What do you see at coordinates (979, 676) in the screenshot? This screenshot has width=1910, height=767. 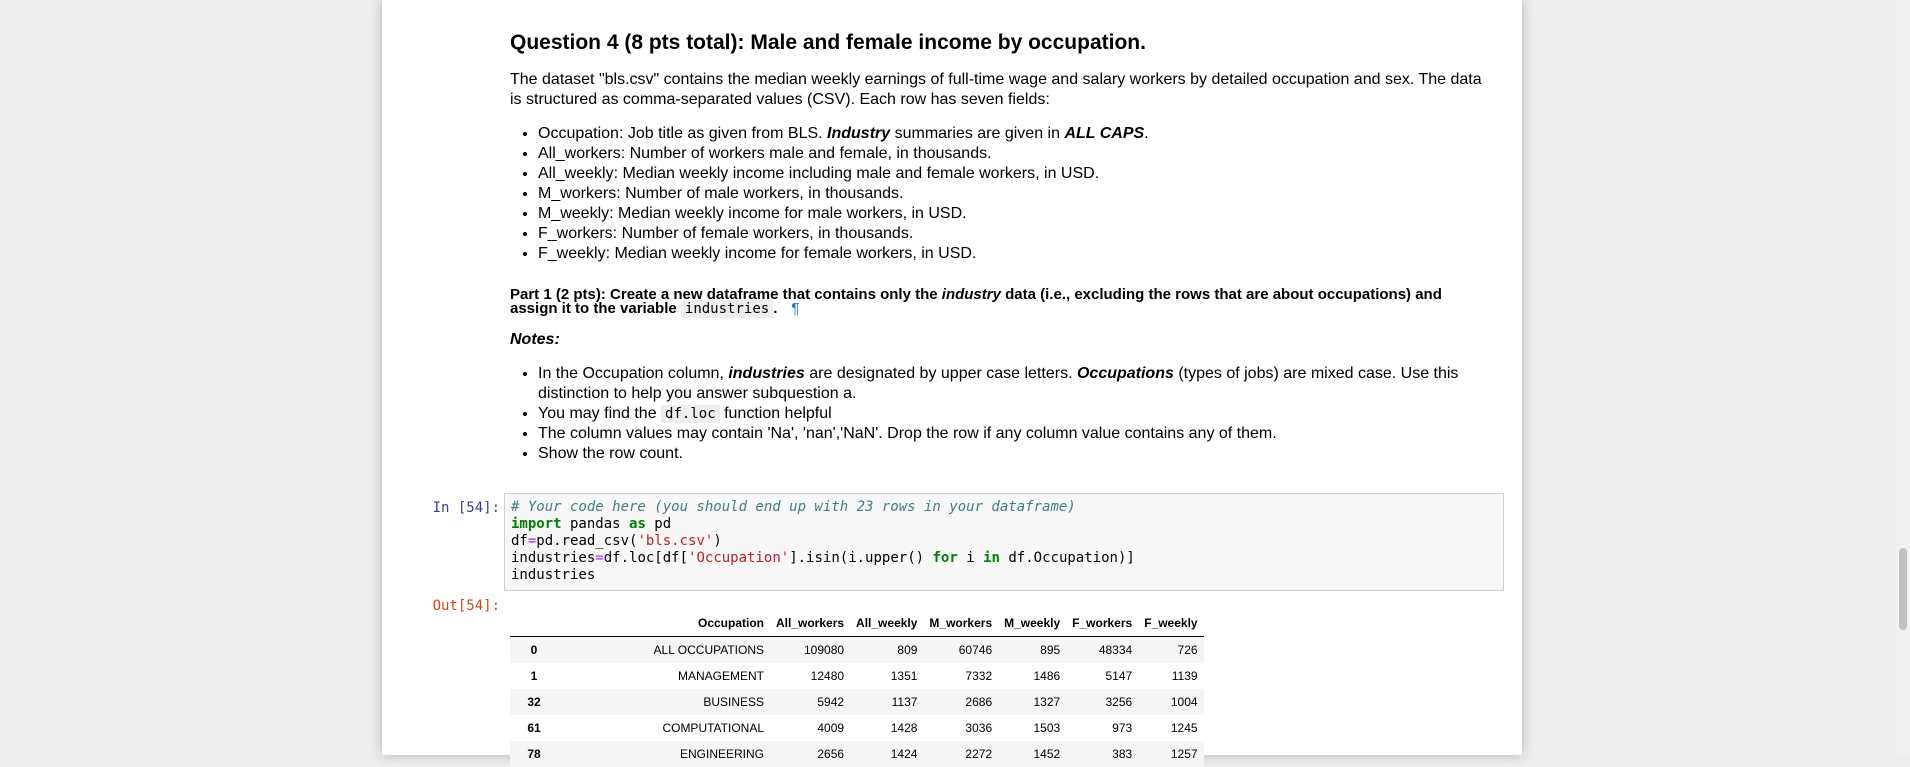 I see `table-cell: 7332` at bounding box center [979, 676].